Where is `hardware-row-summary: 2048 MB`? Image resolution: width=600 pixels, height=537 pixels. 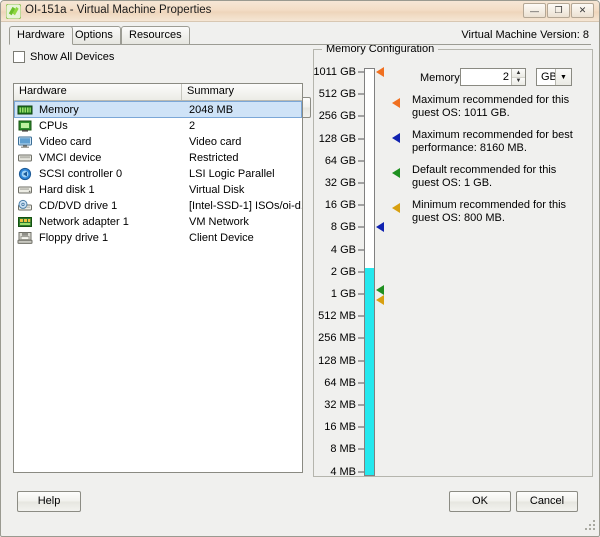 hardware-row-summary: 2048 MB is located at coordinates (211, 109).